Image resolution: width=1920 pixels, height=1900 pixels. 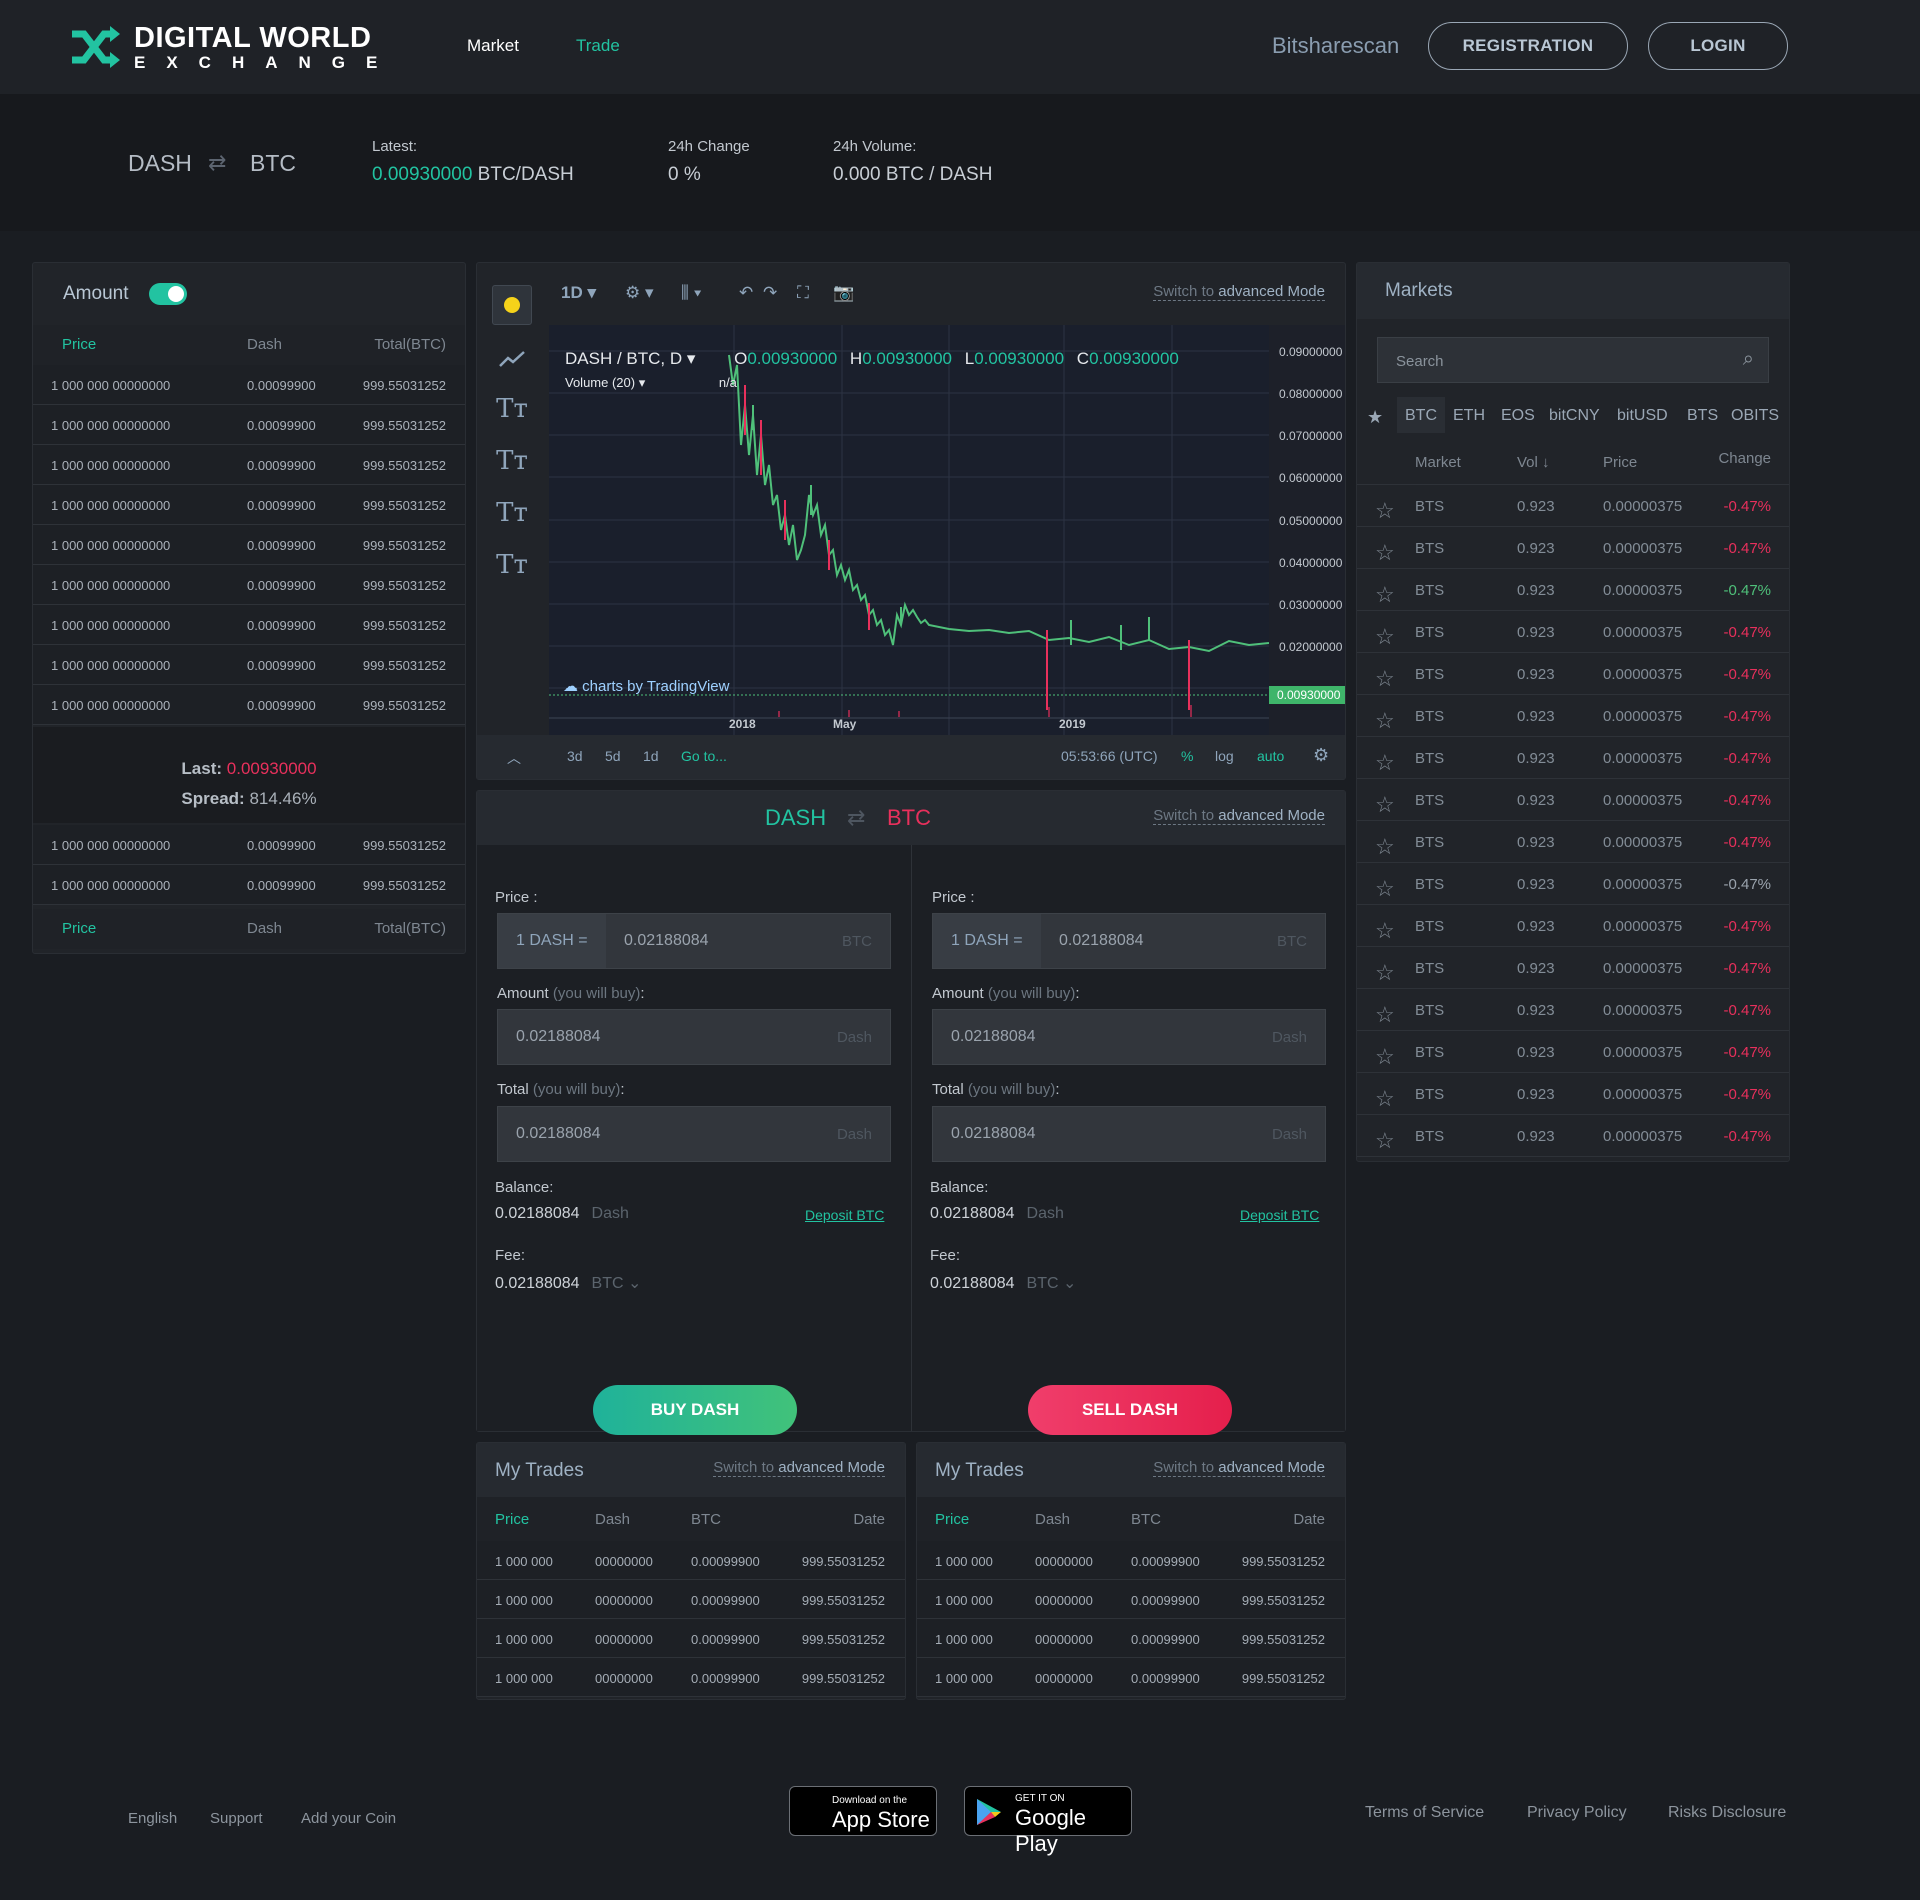 I want to click on buy-amount-input: 0.02188084 Dash, so click(x=694, y=1037).